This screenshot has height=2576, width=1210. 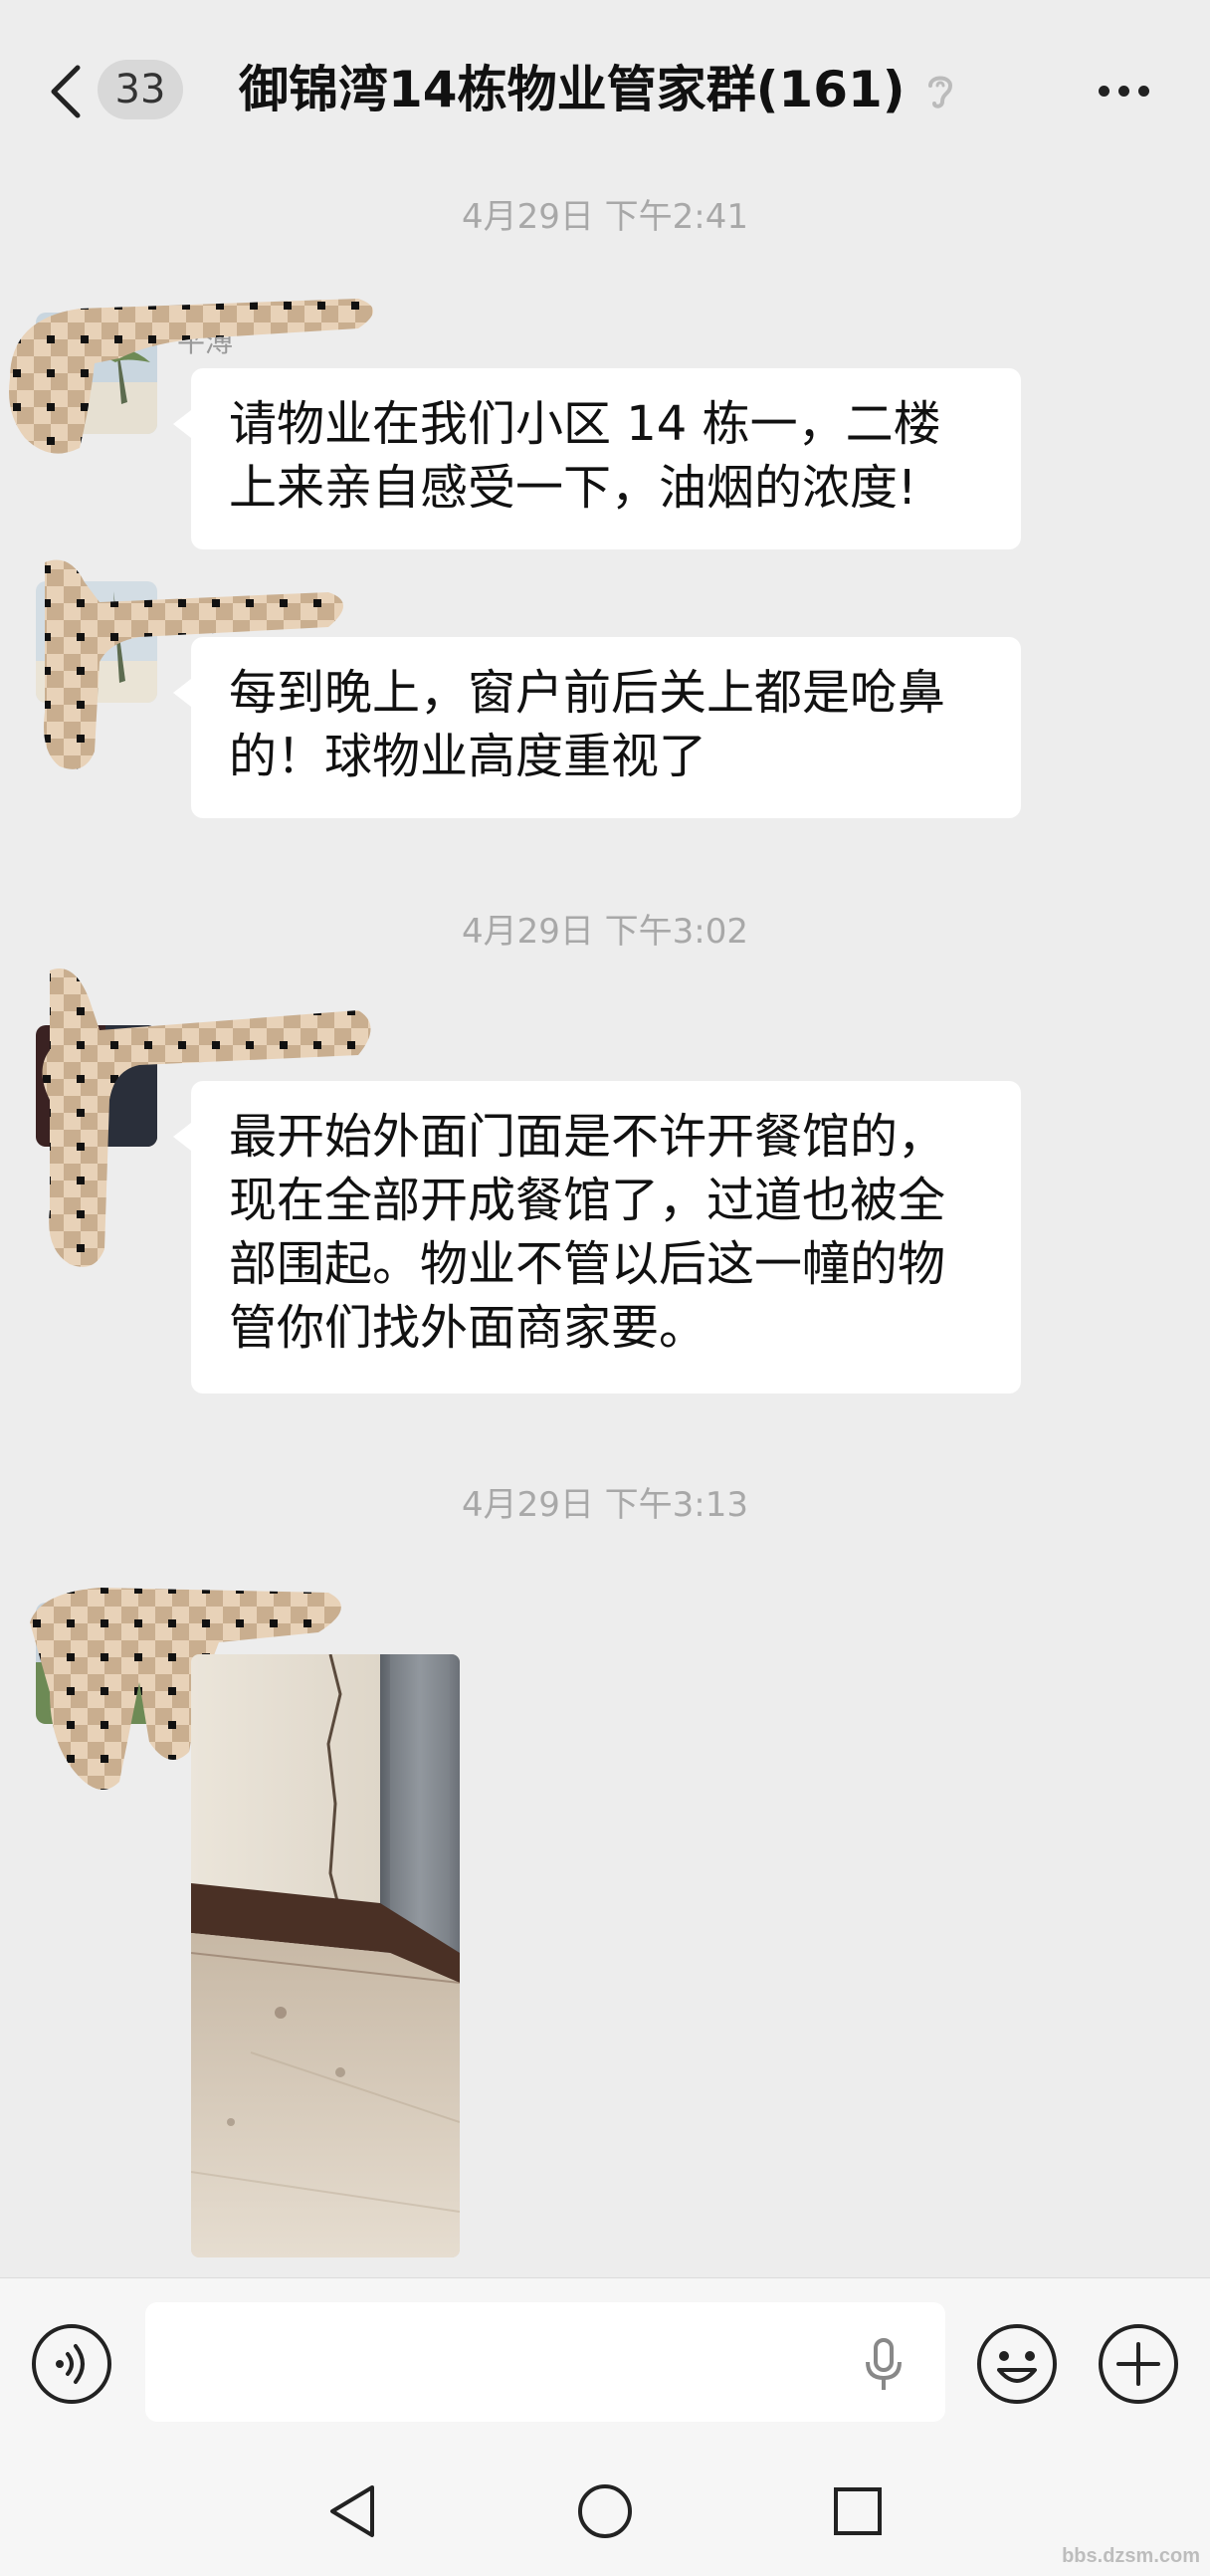 I want to click on nav-back-icon, so click(x=352, y=2511).